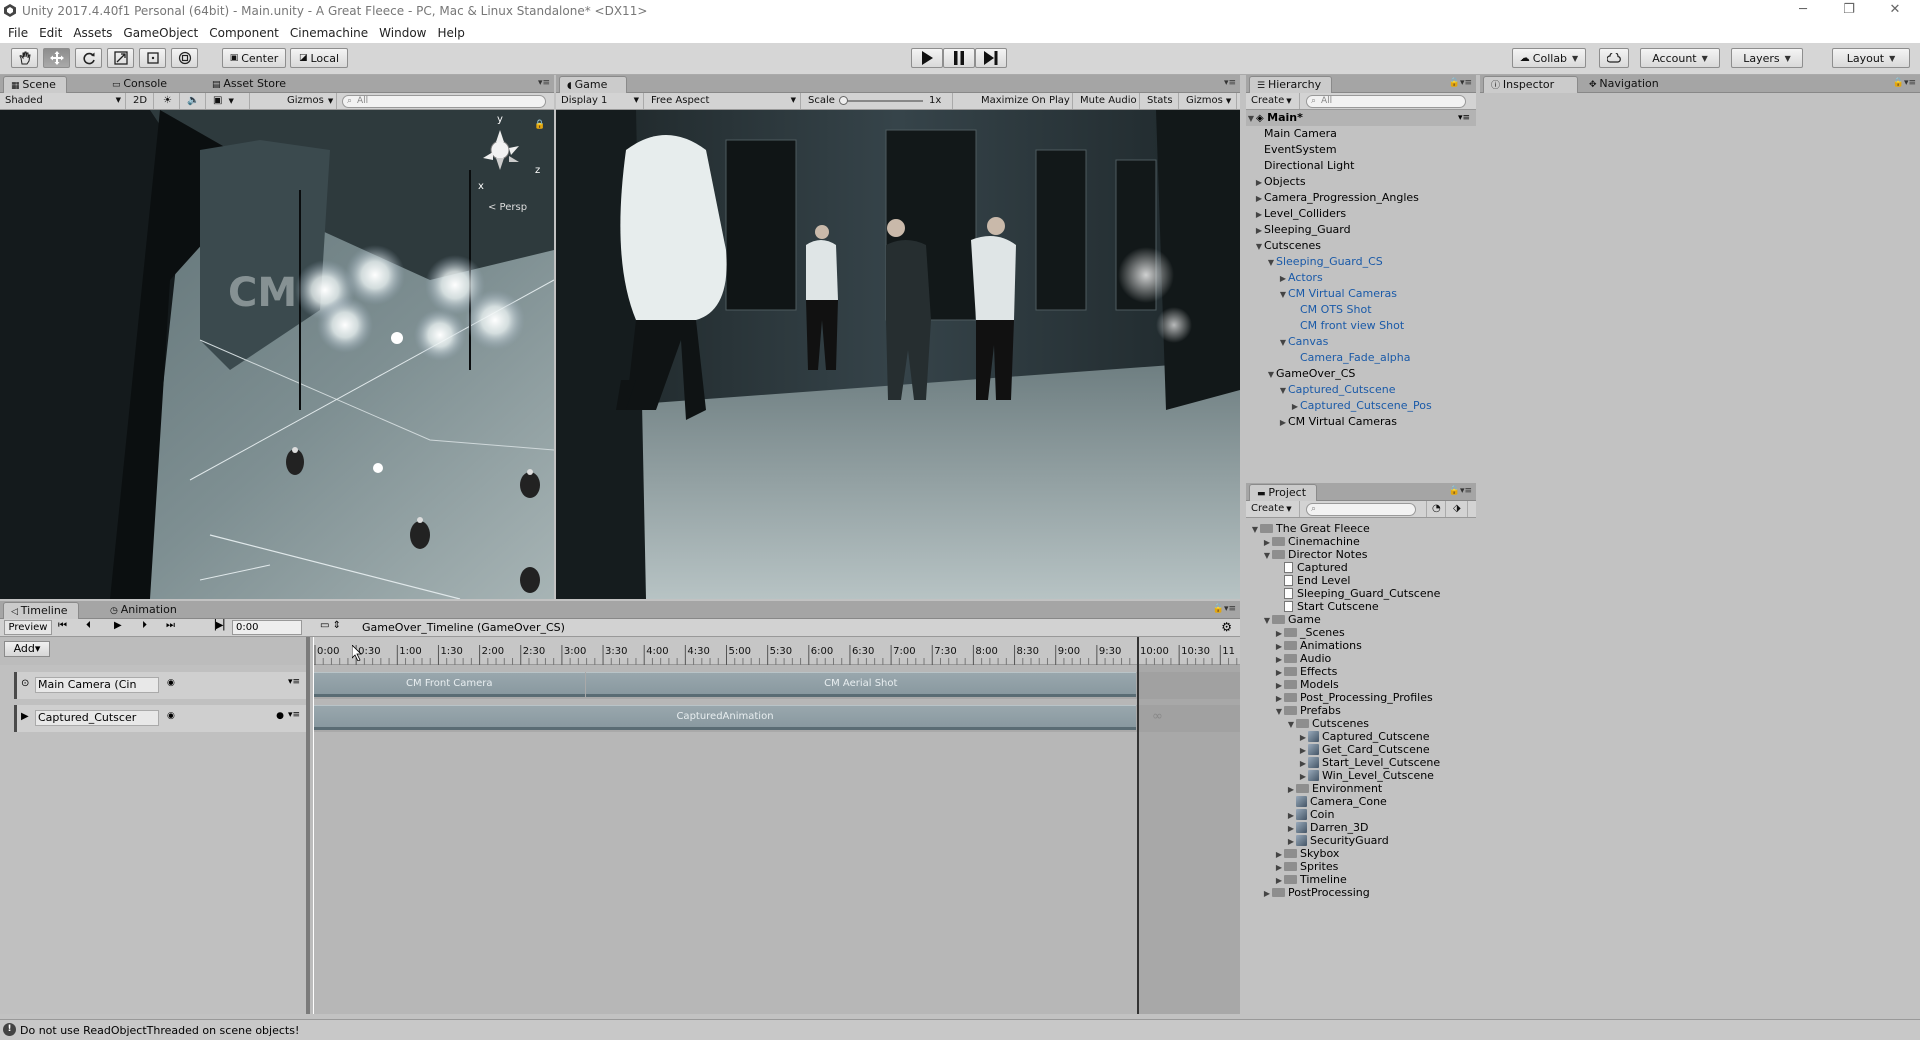 This screenshot has height=1040, width=1920. I want to click on project-item: ▶ Post_Processing_Profiles, so click(1353, 697).